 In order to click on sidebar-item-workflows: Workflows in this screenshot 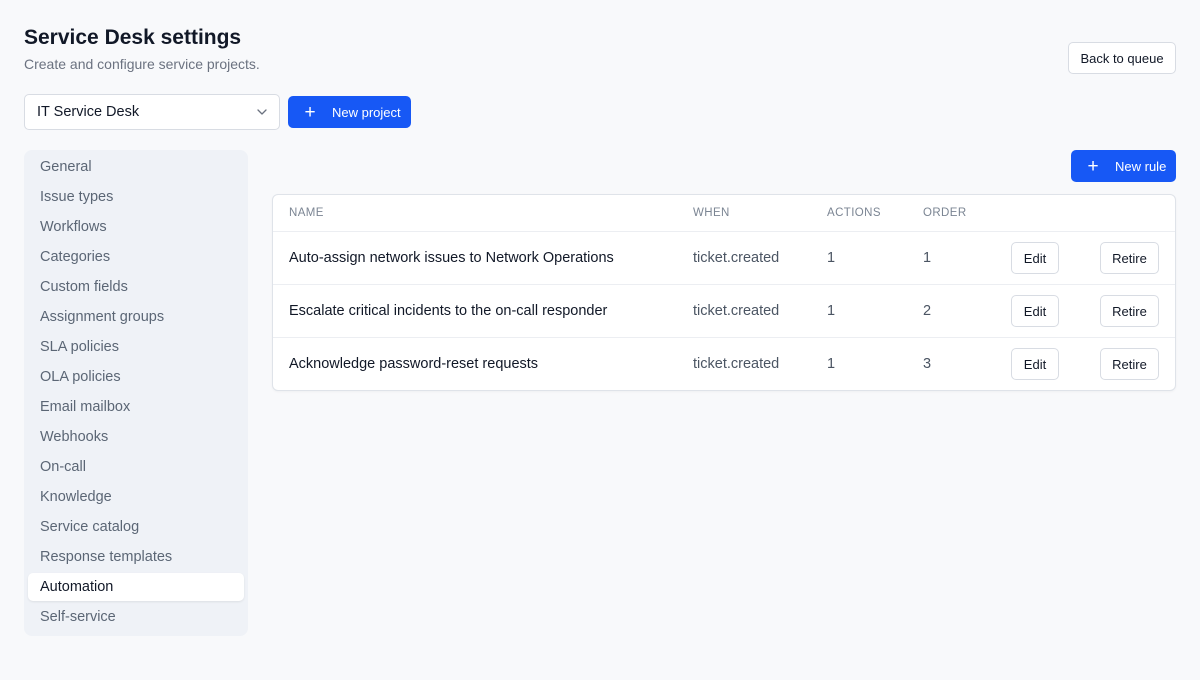, I will do `click(136, 227)`.